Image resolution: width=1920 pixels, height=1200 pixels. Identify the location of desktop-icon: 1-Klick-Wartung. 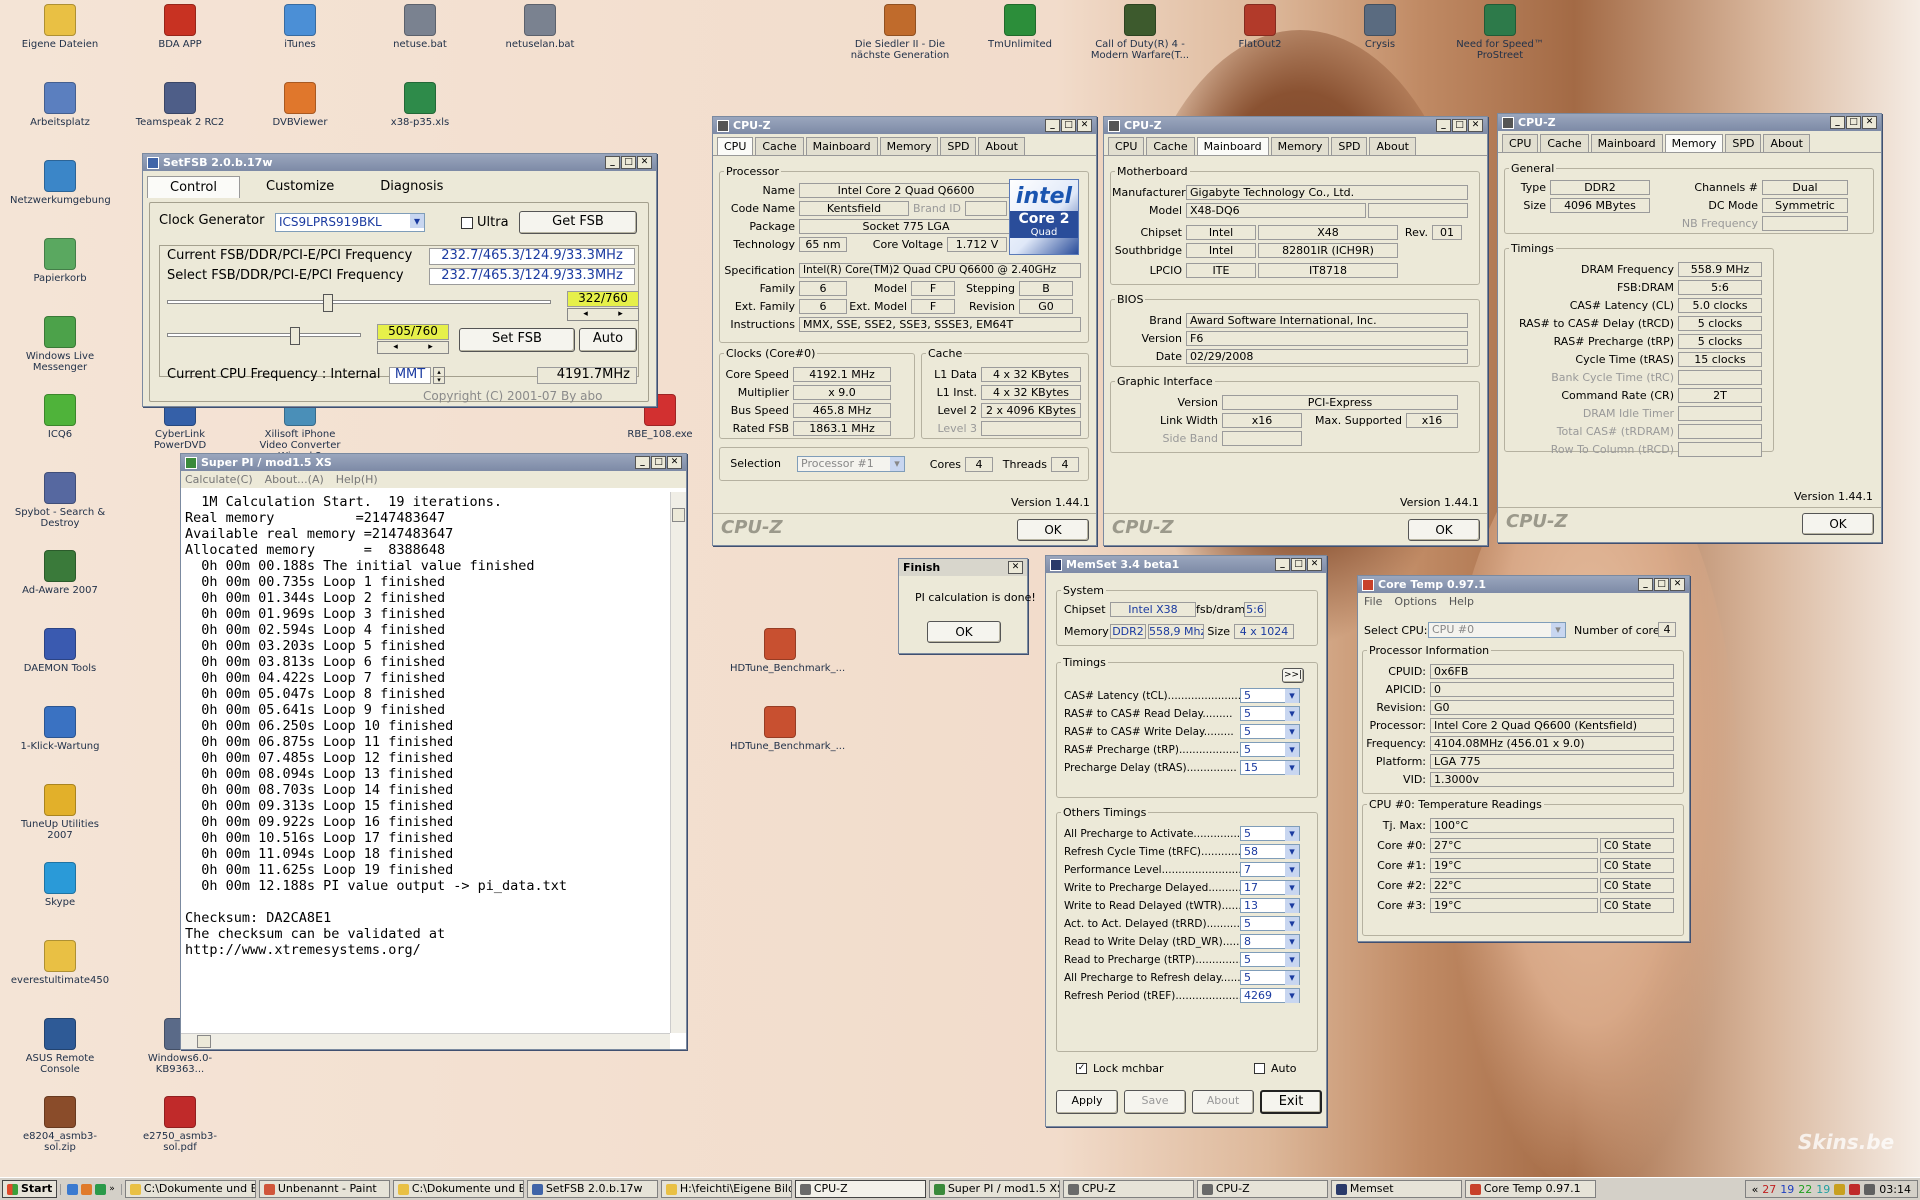
(60, 729).